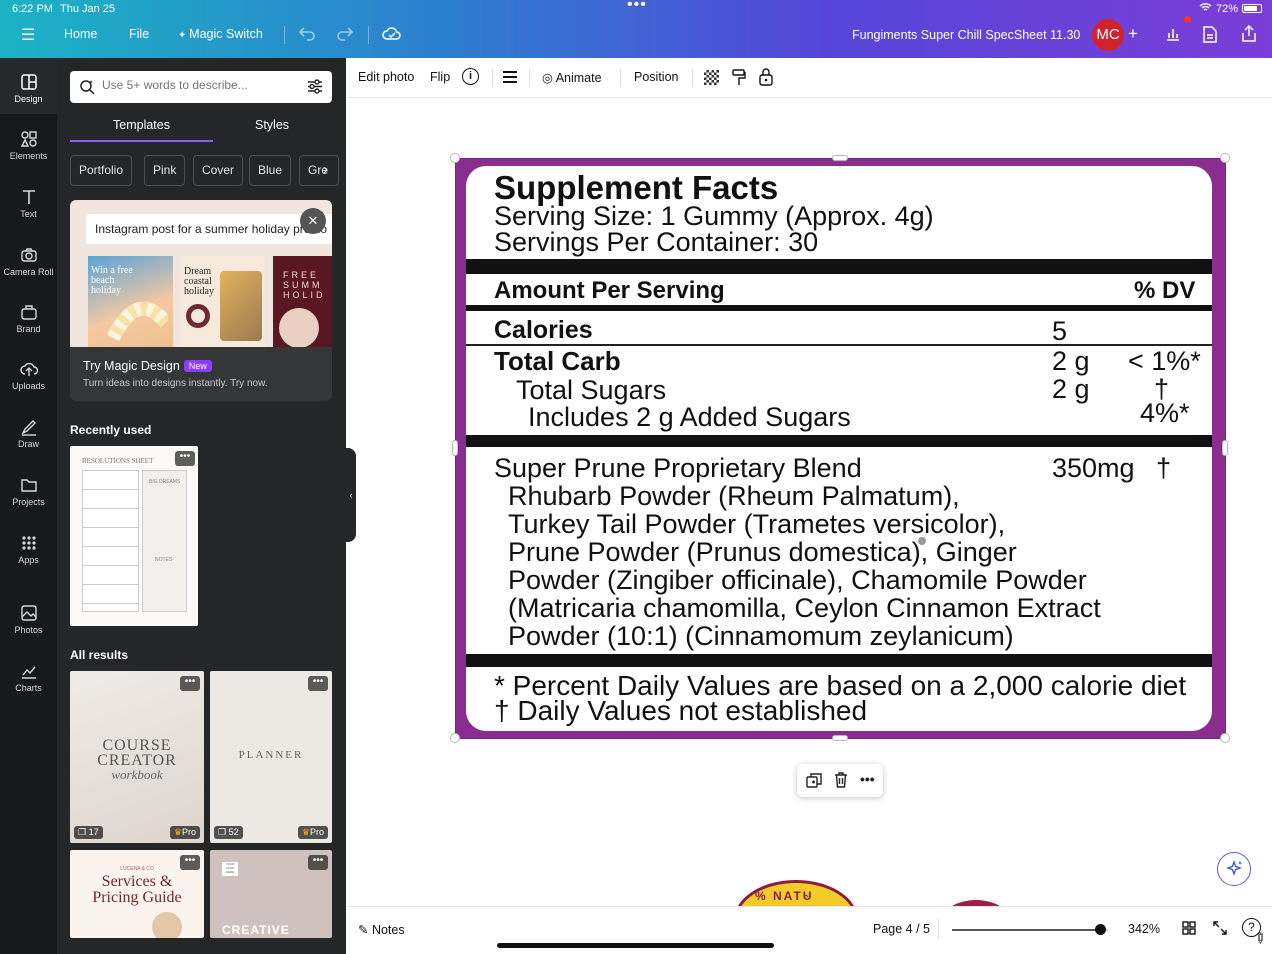 The height and width of the screenshot is (954, 1272). Describe the element at coordinates (1101, 929) in the screenshot. I see `zoom-slider-knob` at that location.